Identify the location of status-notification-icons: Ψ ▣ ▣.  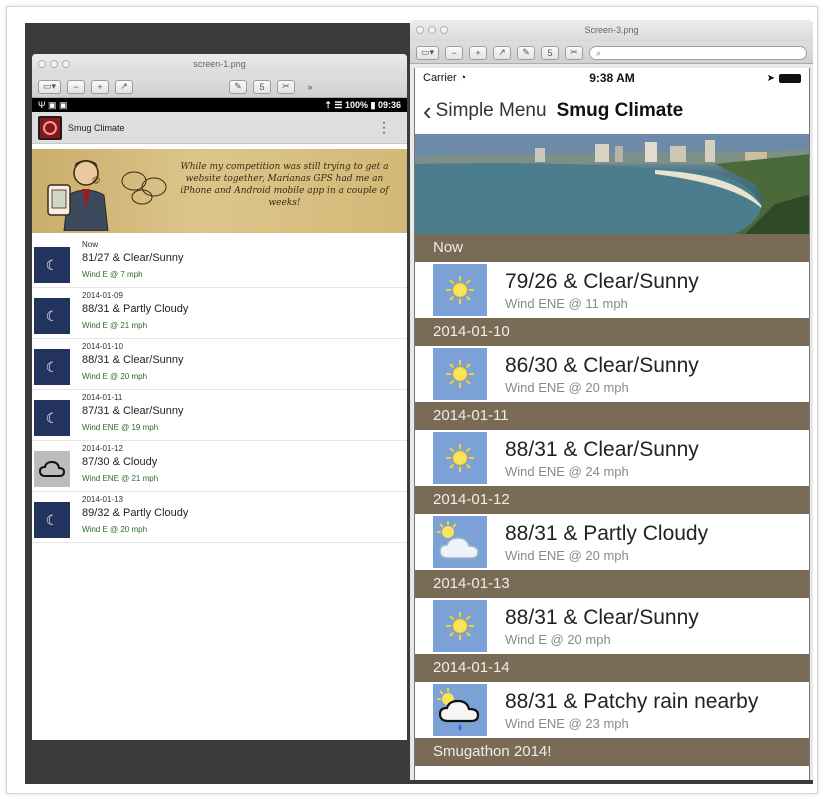
(53, 104).